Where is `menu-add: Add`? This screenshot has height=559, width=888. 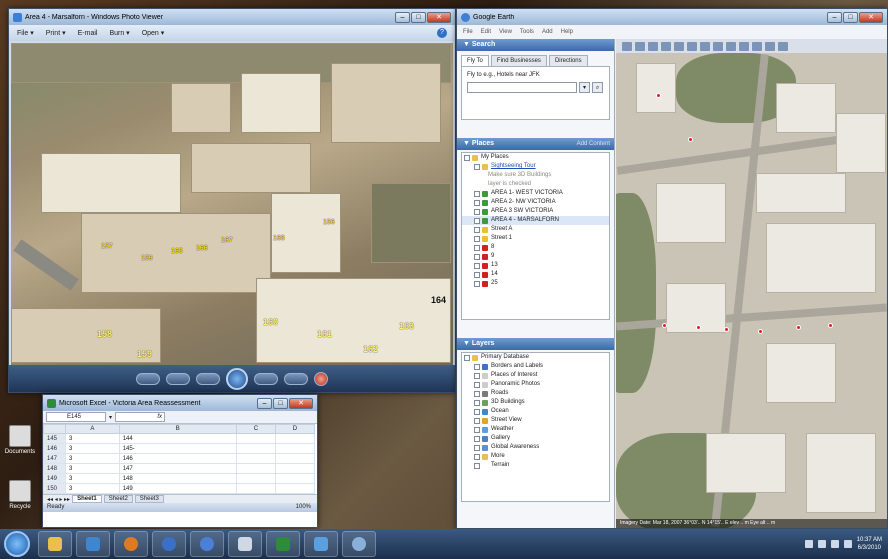 menu-add: Add is located at coordinates (547, 32).